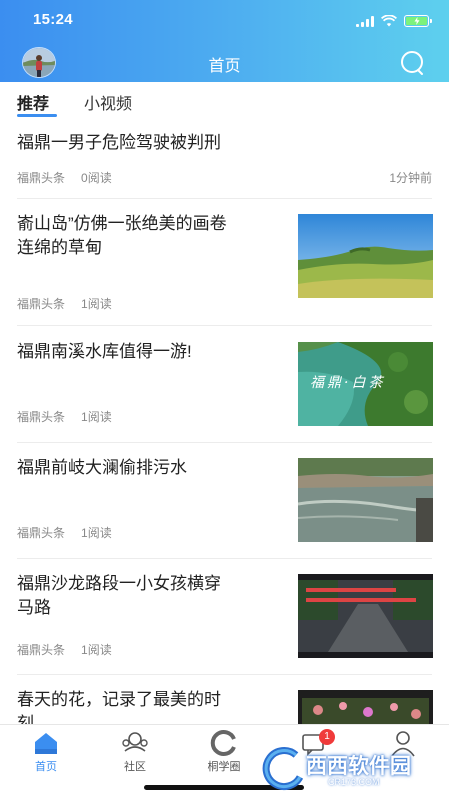 This screenshot has height=797, width=449. I want to click on battery-icon, so click(418, 21).